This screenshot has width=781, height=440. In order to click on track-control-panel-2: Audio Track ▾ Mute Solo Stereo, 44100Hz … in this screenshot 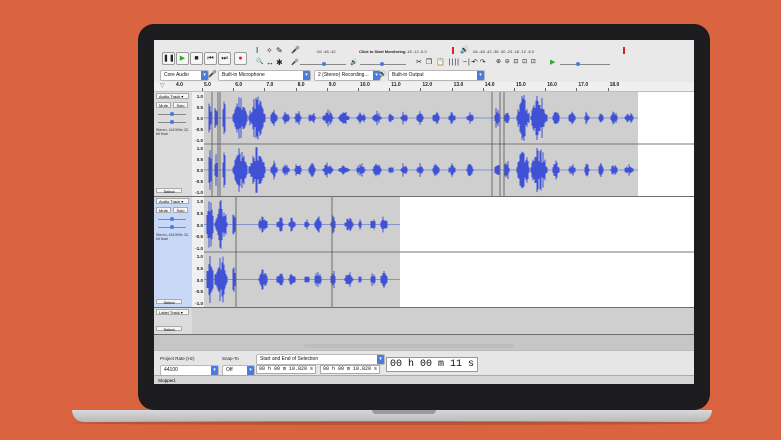, I will do `click(173, 252)`.